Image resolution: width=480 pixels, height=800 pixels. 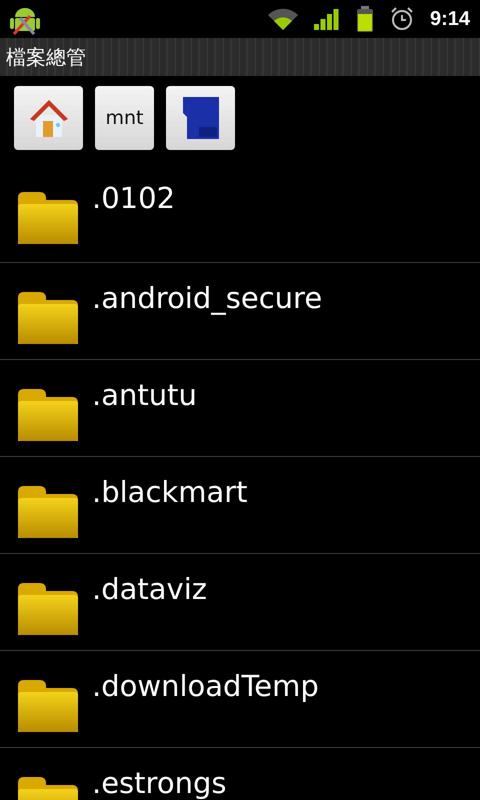 I want to click on alarm-clock-icon, so click(x=402, y=19).